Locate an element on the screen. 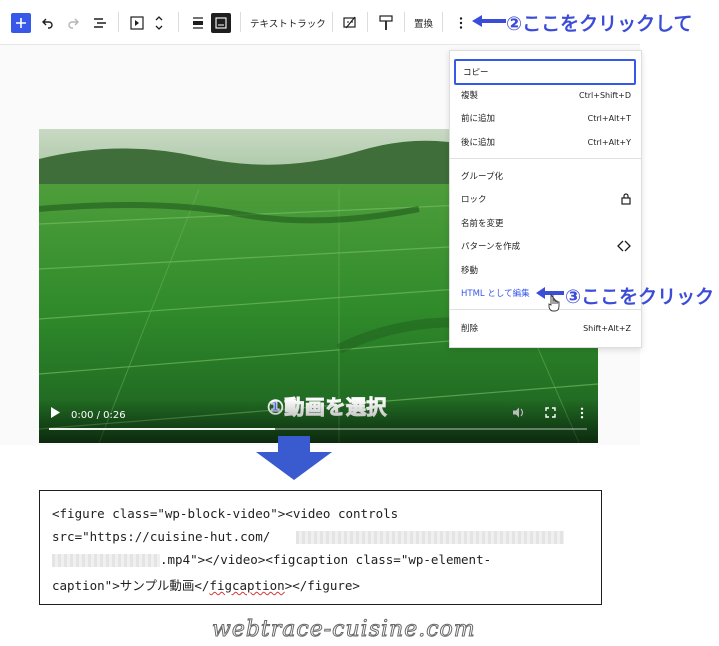  plus-icon is located at coordinates (21, 23).